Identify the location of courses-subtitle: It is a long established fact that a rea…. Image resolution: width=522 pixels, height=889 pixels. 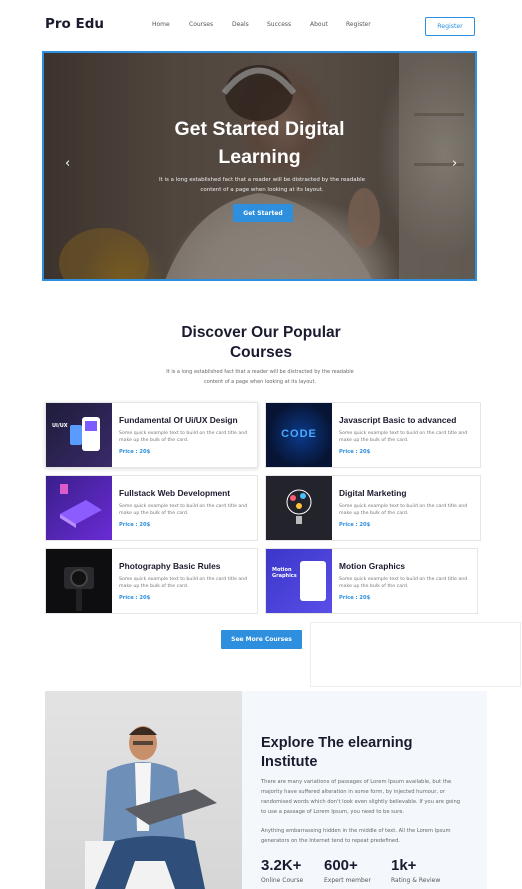
(260, 377).